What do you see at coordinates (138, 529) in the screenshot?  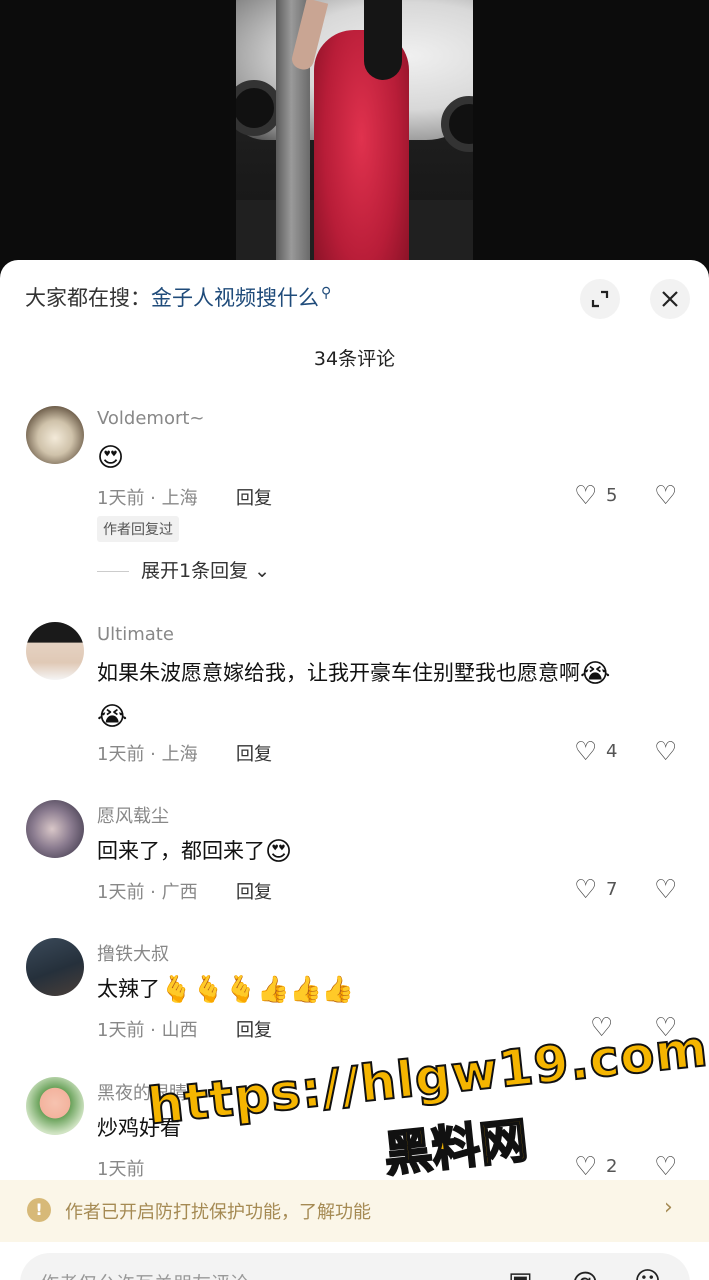 I see `author-replied-badge: 作者回复过` at bounding box center [138, 529].